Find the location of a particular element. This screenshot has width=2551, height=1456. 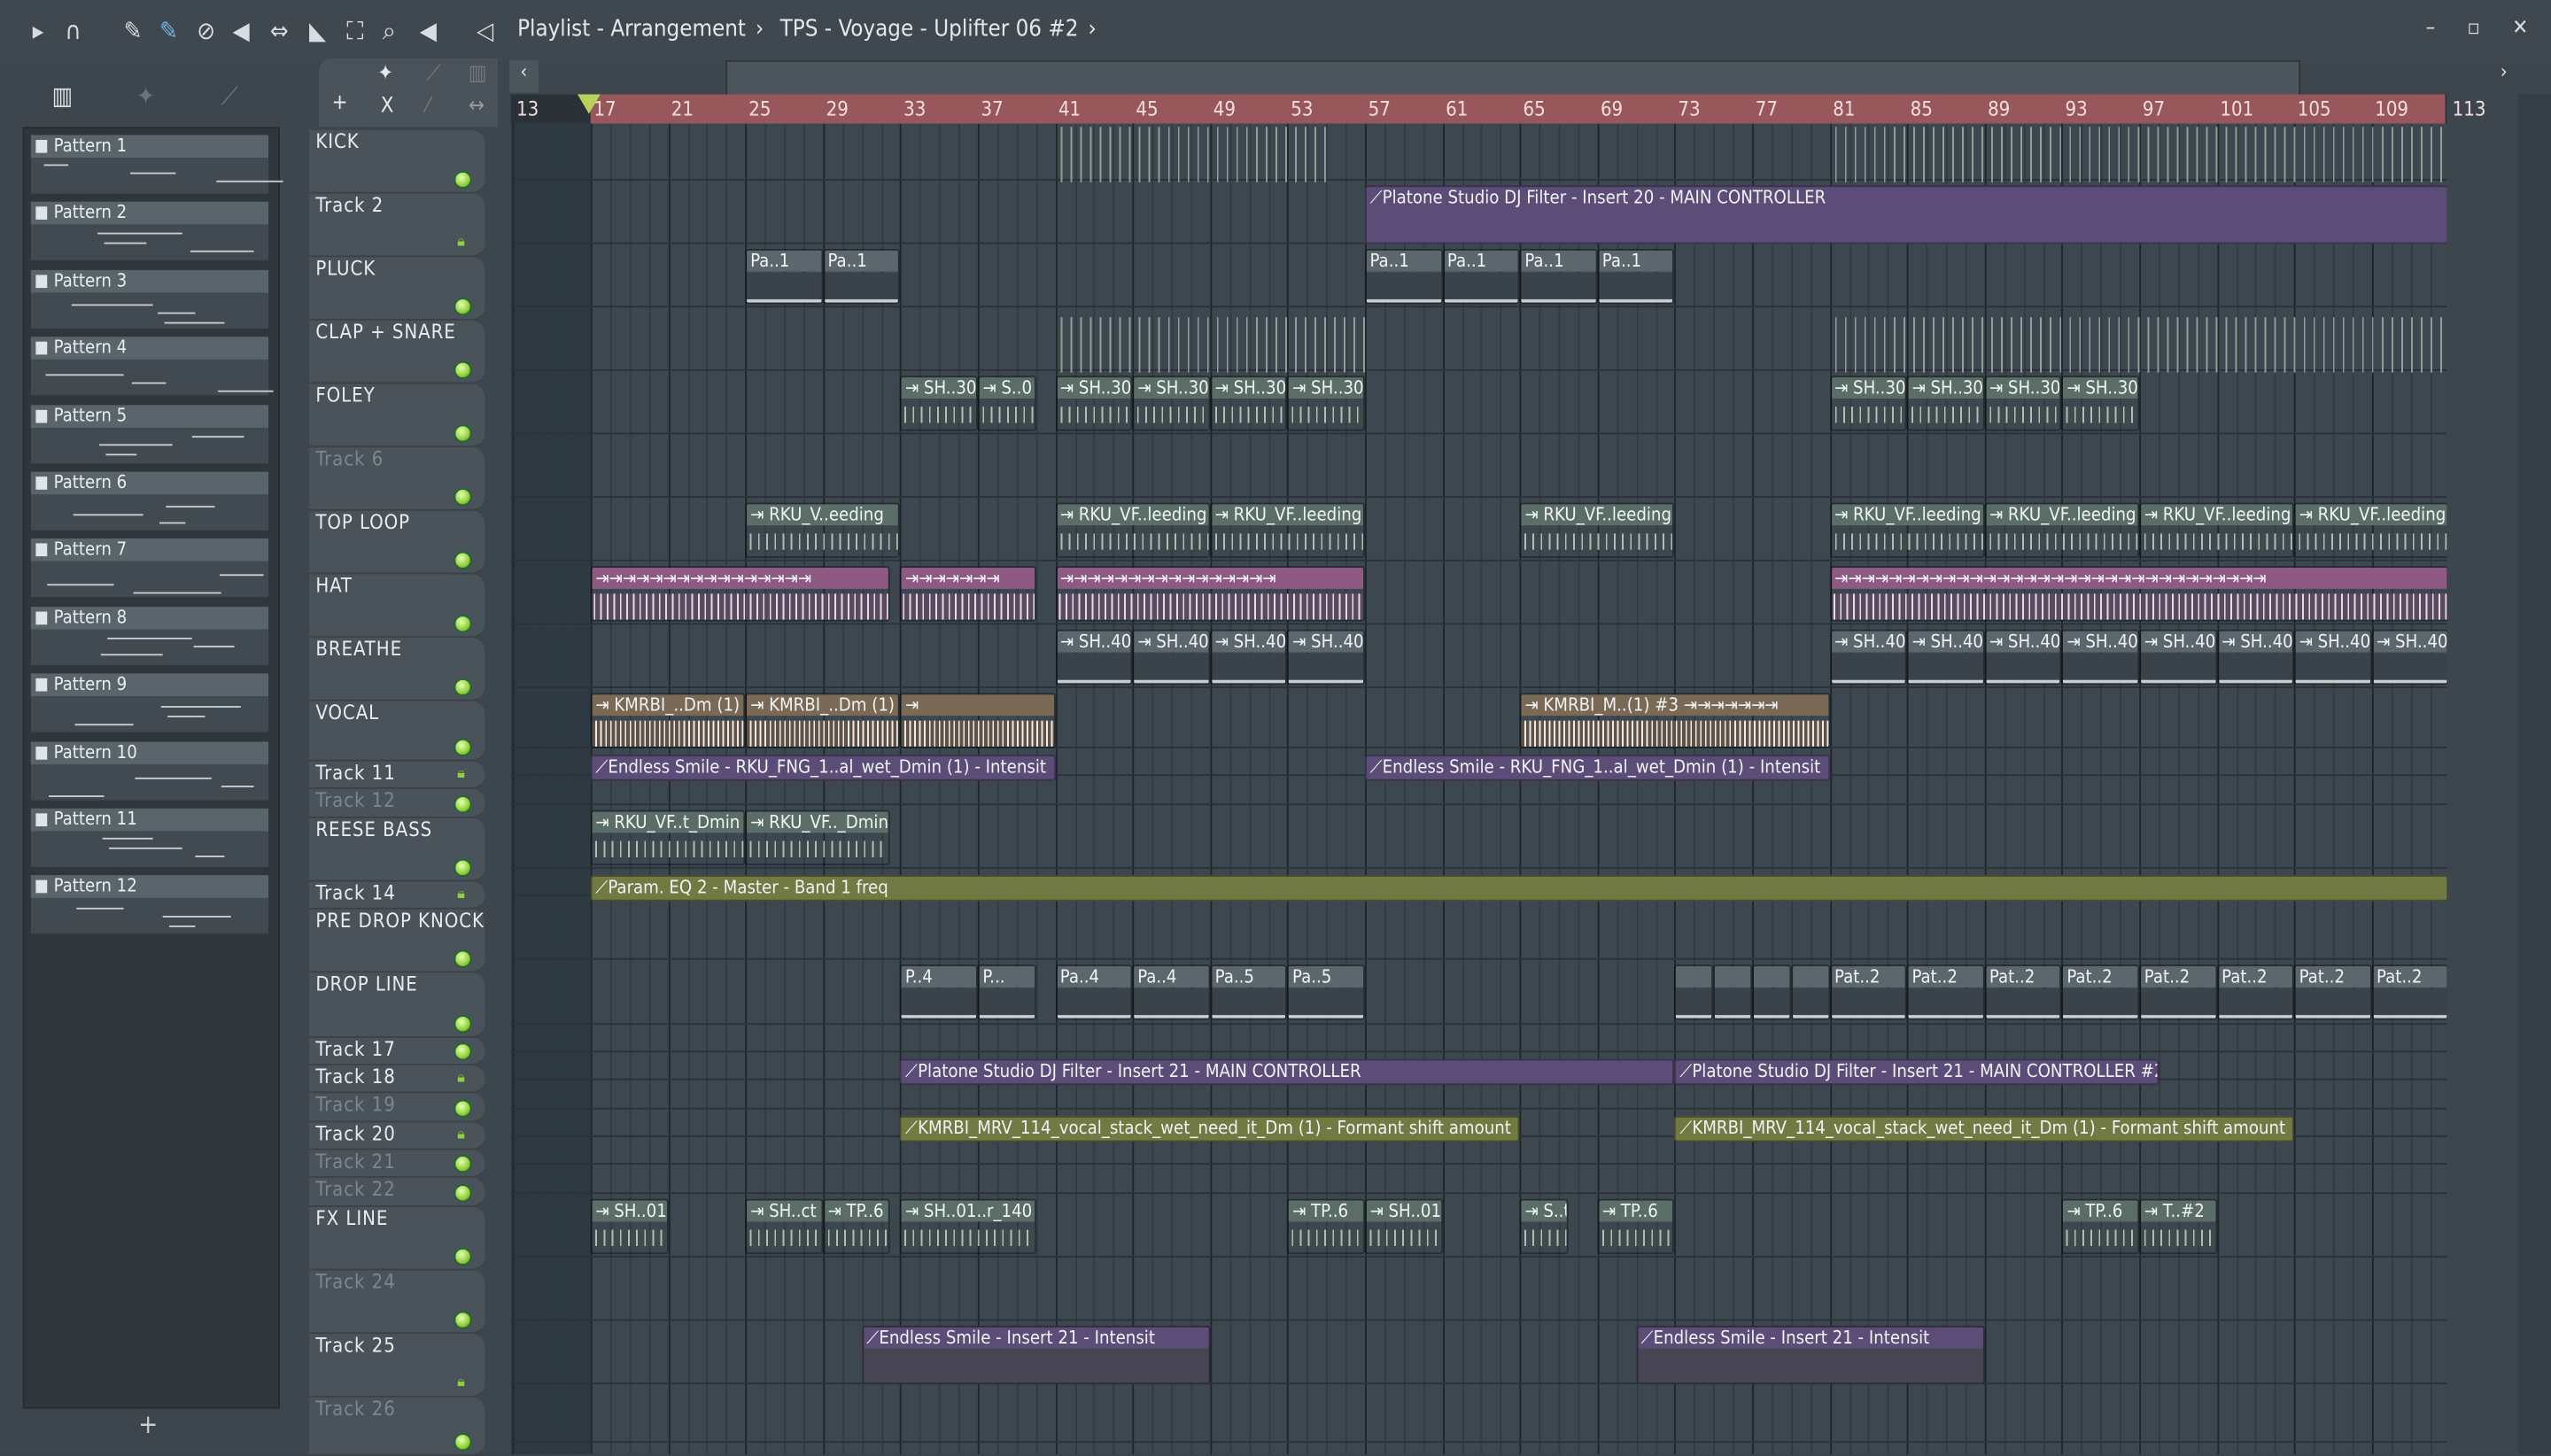

track-header: Track 14 🔒︎ is located at coordinates (397, 895).